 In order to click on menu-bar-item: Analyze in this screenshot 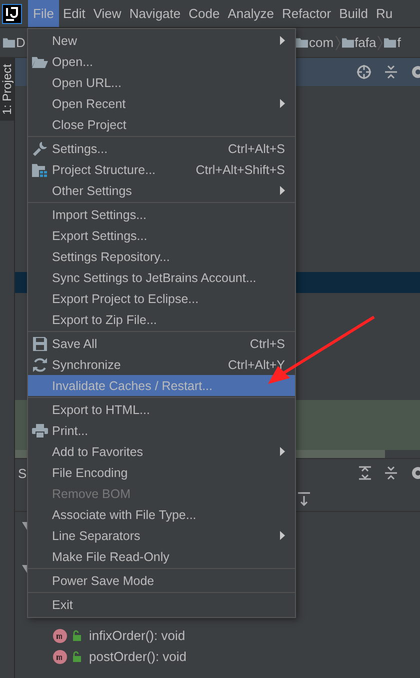, I will do `click(251, 13)`.